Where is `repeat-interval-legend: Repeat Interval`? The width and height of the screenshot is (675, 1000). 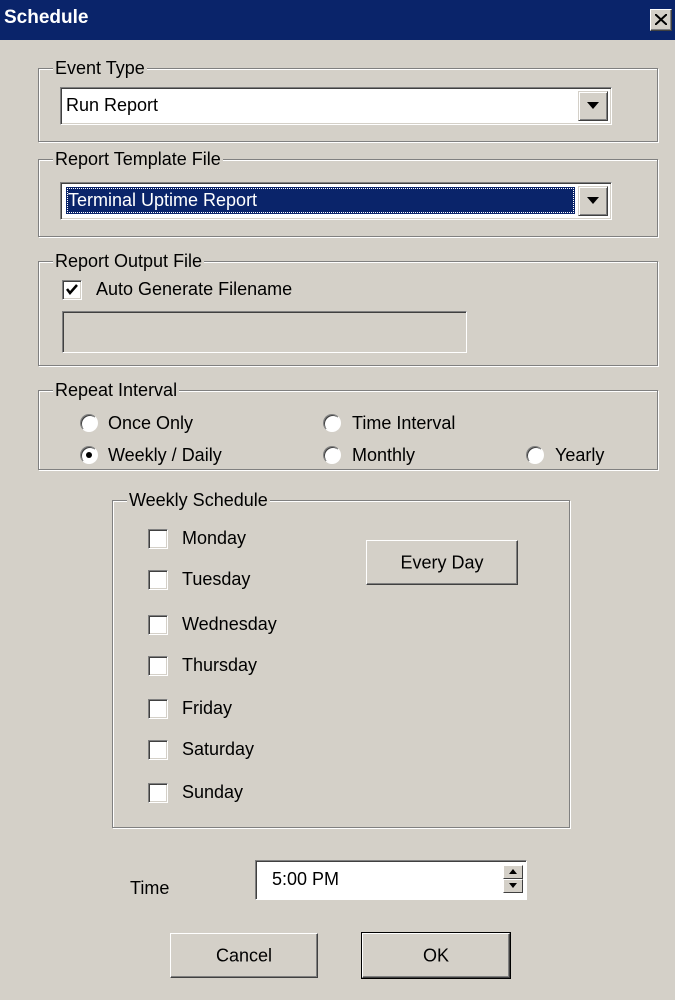 repeat-interval-legend: Repeat Interval is located at coordinates (116, 390).